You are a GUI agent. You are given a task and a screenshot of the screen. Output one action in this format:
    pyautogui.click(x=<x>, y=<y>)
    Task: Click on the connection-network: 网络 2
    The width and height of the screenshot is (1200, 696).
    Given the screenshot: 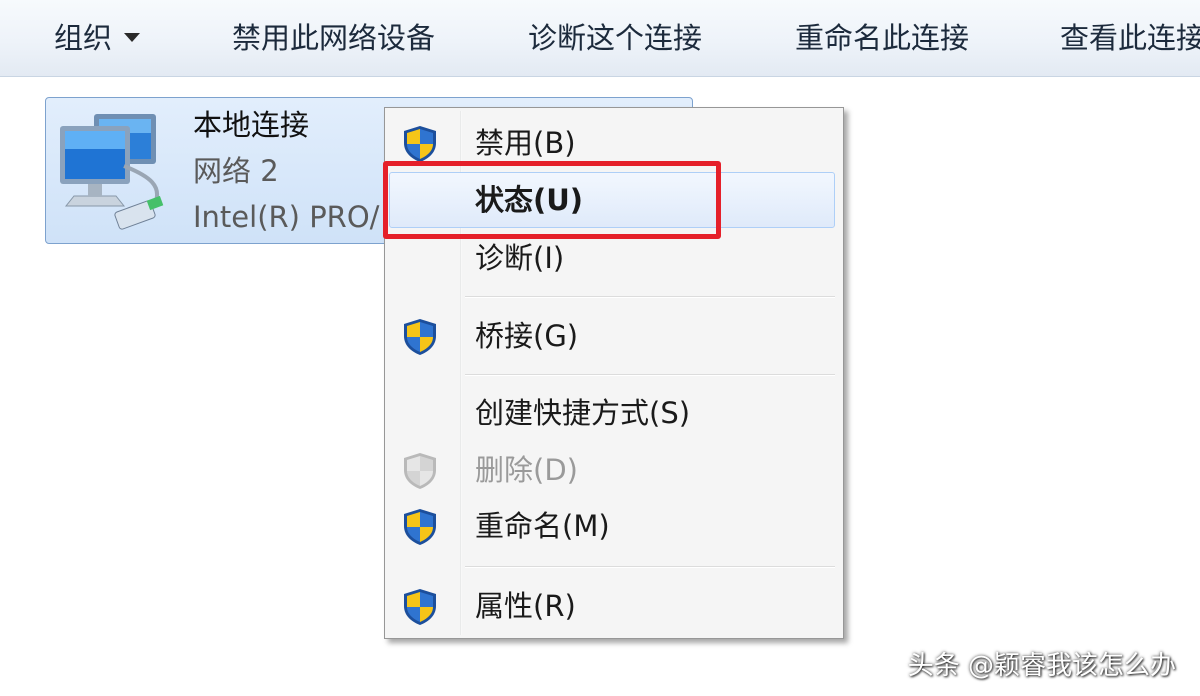 What is the action you would take?
    pyautogui.click(x=236, y=171)
    